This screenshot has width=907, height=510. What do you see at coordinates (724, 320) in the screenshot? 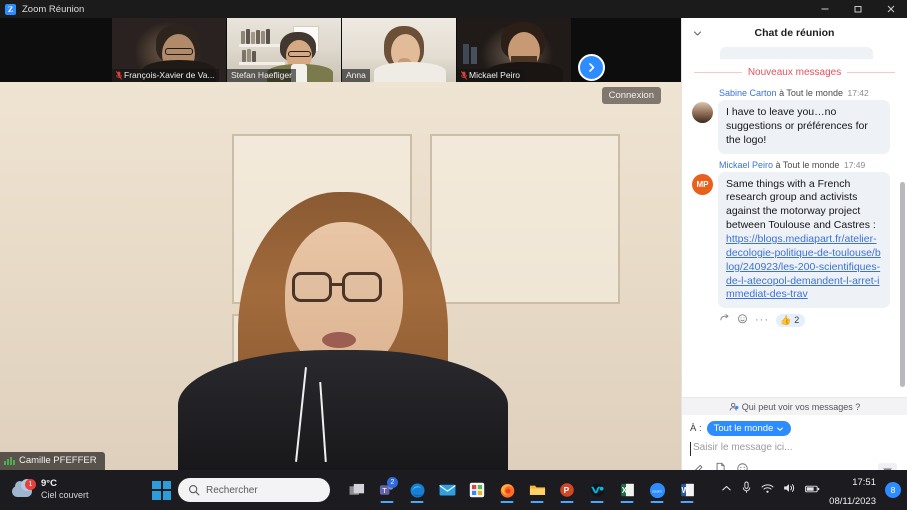
I see `reply-icon` at bounding box center [724, 320].